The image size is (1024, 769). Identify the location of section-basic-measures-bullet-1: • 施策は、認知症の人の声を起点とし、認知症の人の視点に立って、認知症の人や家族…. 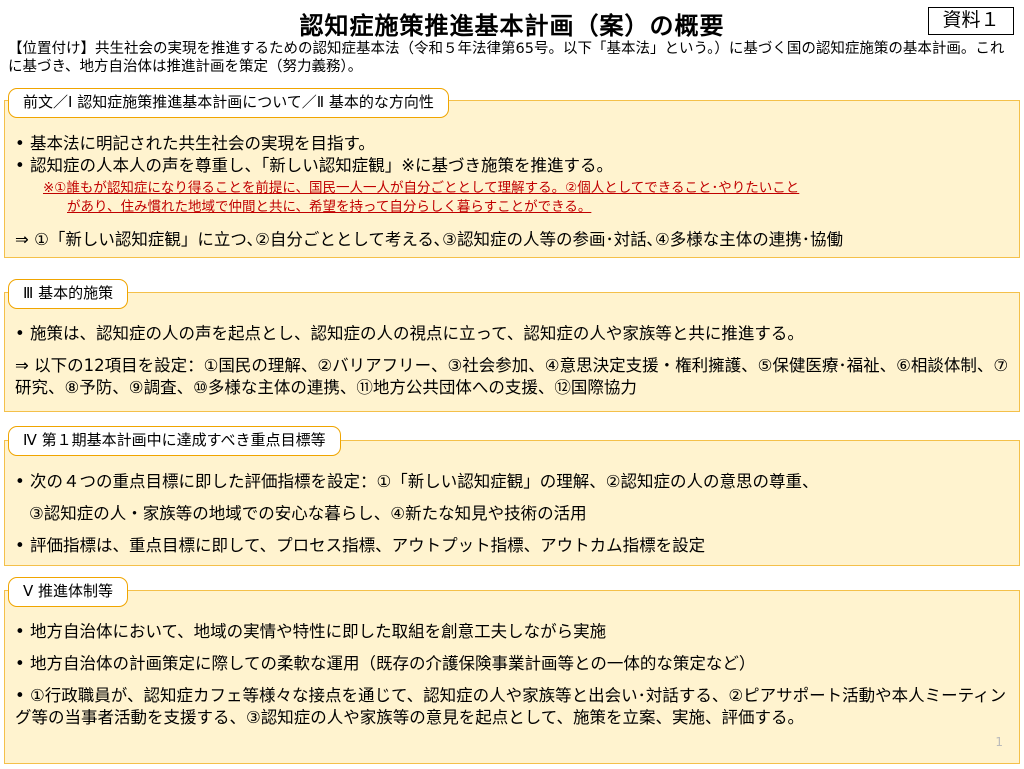
(409, 333).